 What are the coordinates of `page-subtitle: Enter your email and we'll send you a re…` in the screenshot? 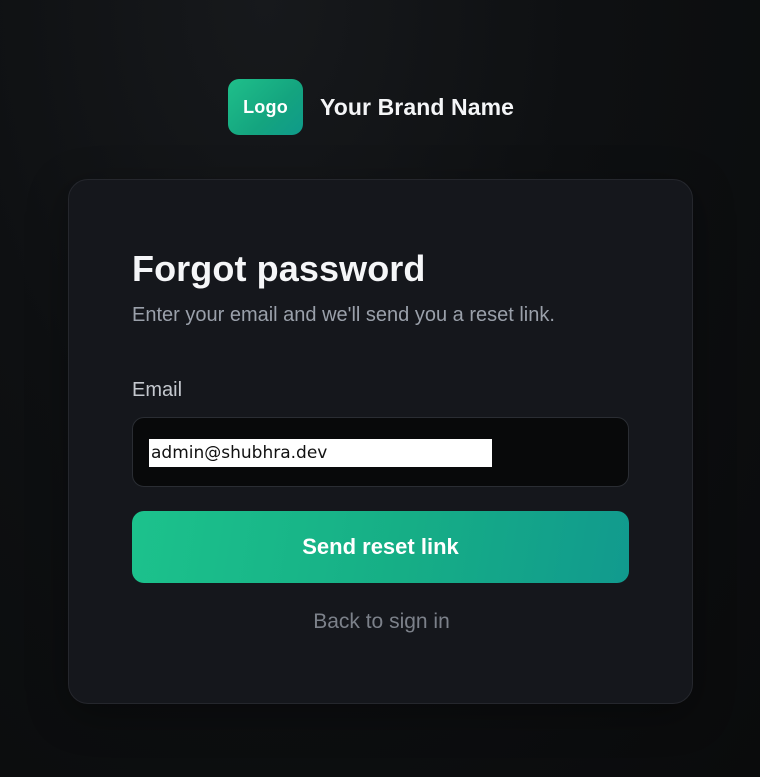 It's located at (343, 315).